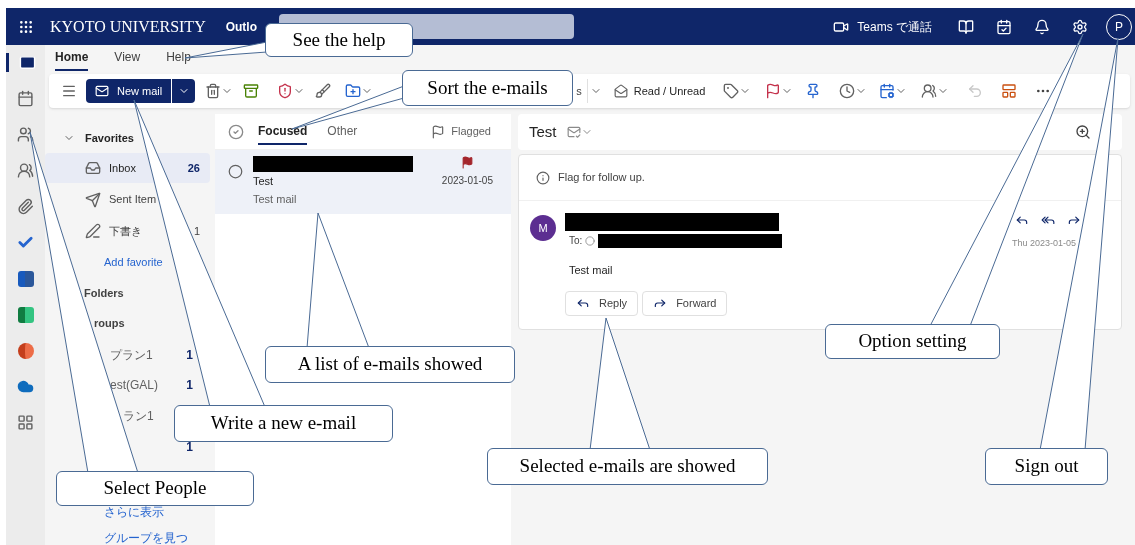 The width and height of the screenshot is (1135, 545). Describe the element at coordinates (133, 262) in the screenshot. I see `add-favorite-link: Add favorite` at that location.